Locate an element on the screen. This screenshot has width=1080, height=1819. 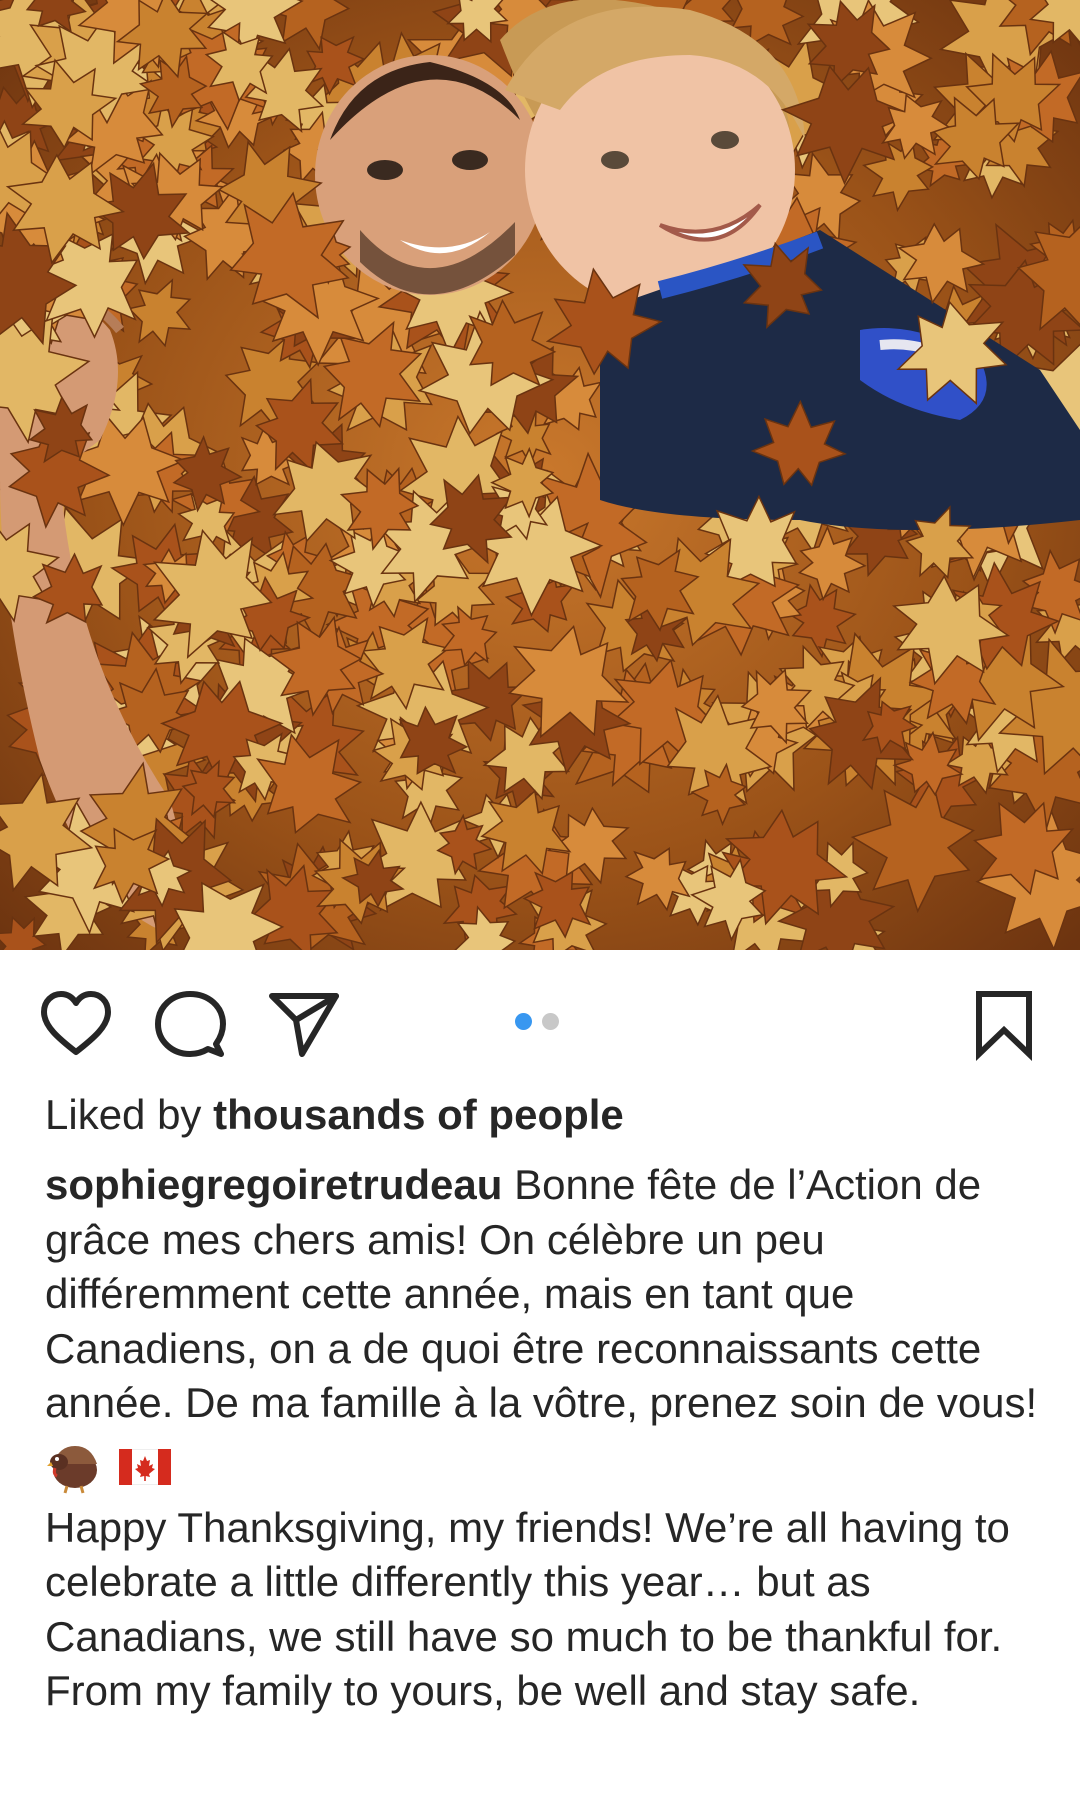
heart-icon is located at coordinates (76, 1024).